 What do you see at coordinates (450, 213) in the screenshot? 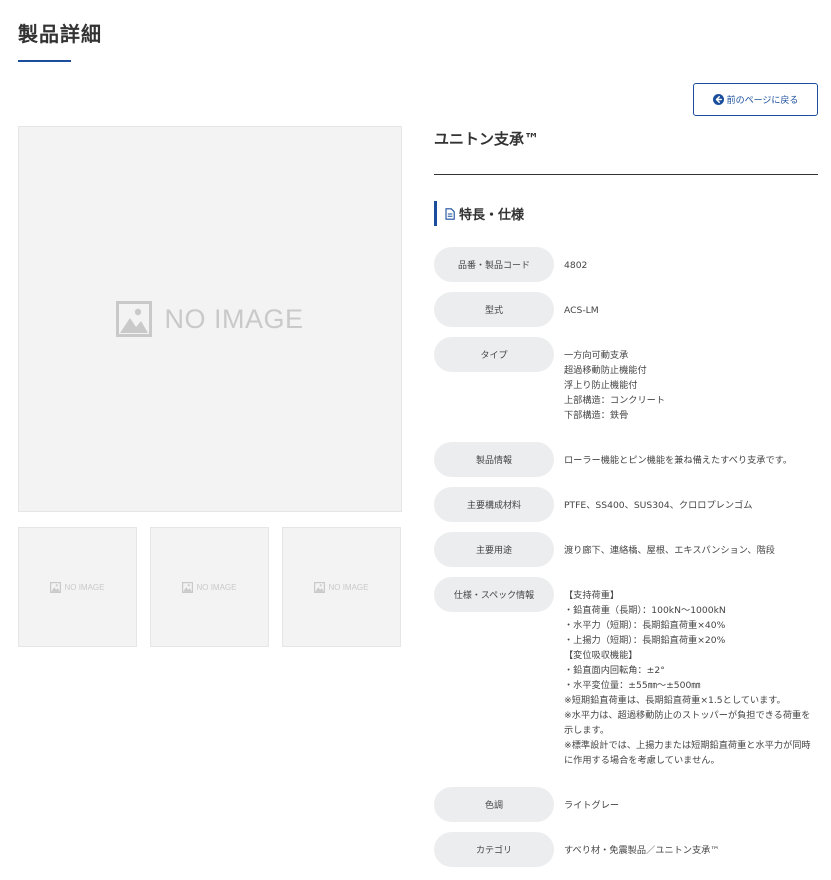
I see `document-icon` at bounding box center [450, 213].